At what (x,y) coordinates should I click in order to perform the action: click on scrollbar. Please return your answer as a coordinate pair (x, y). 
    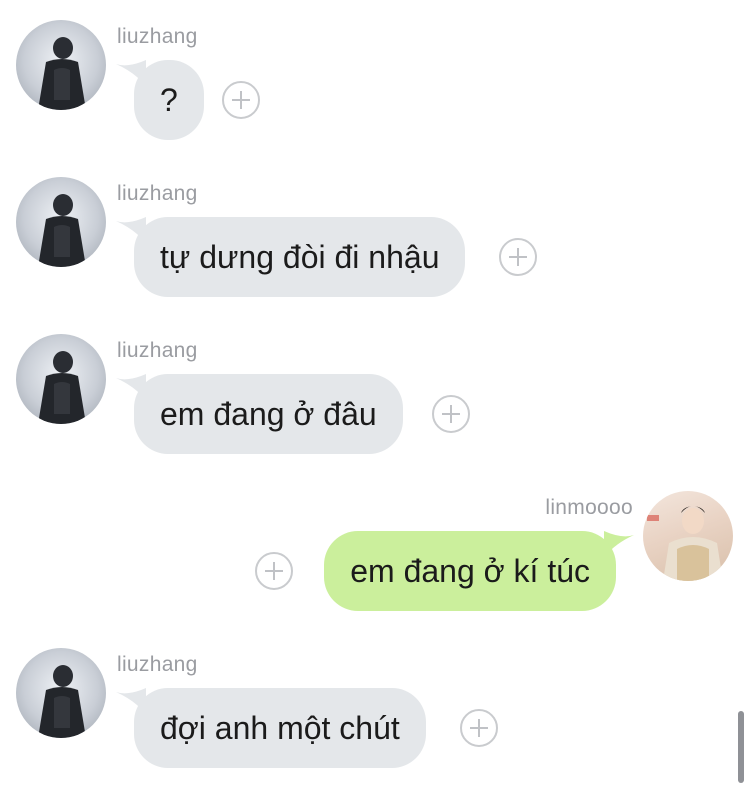
    Looking at the image, I should click on (741, 747).